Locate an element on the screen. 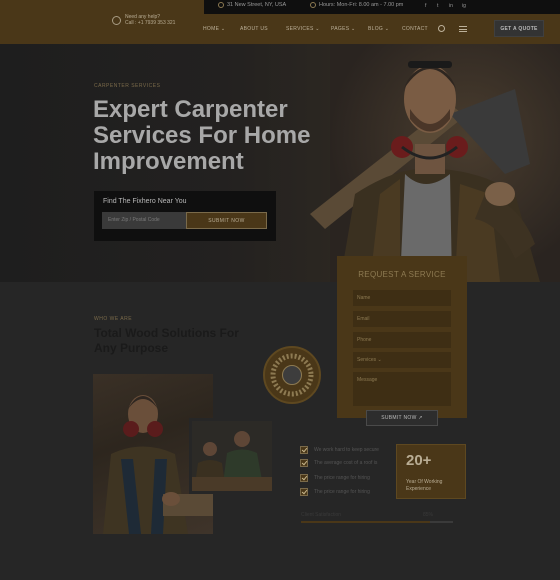 The width and height of the screenshot is (560, 580). help-block: Need any help? Call : +1 7939 353 321 is located at coordinates (143, 20).